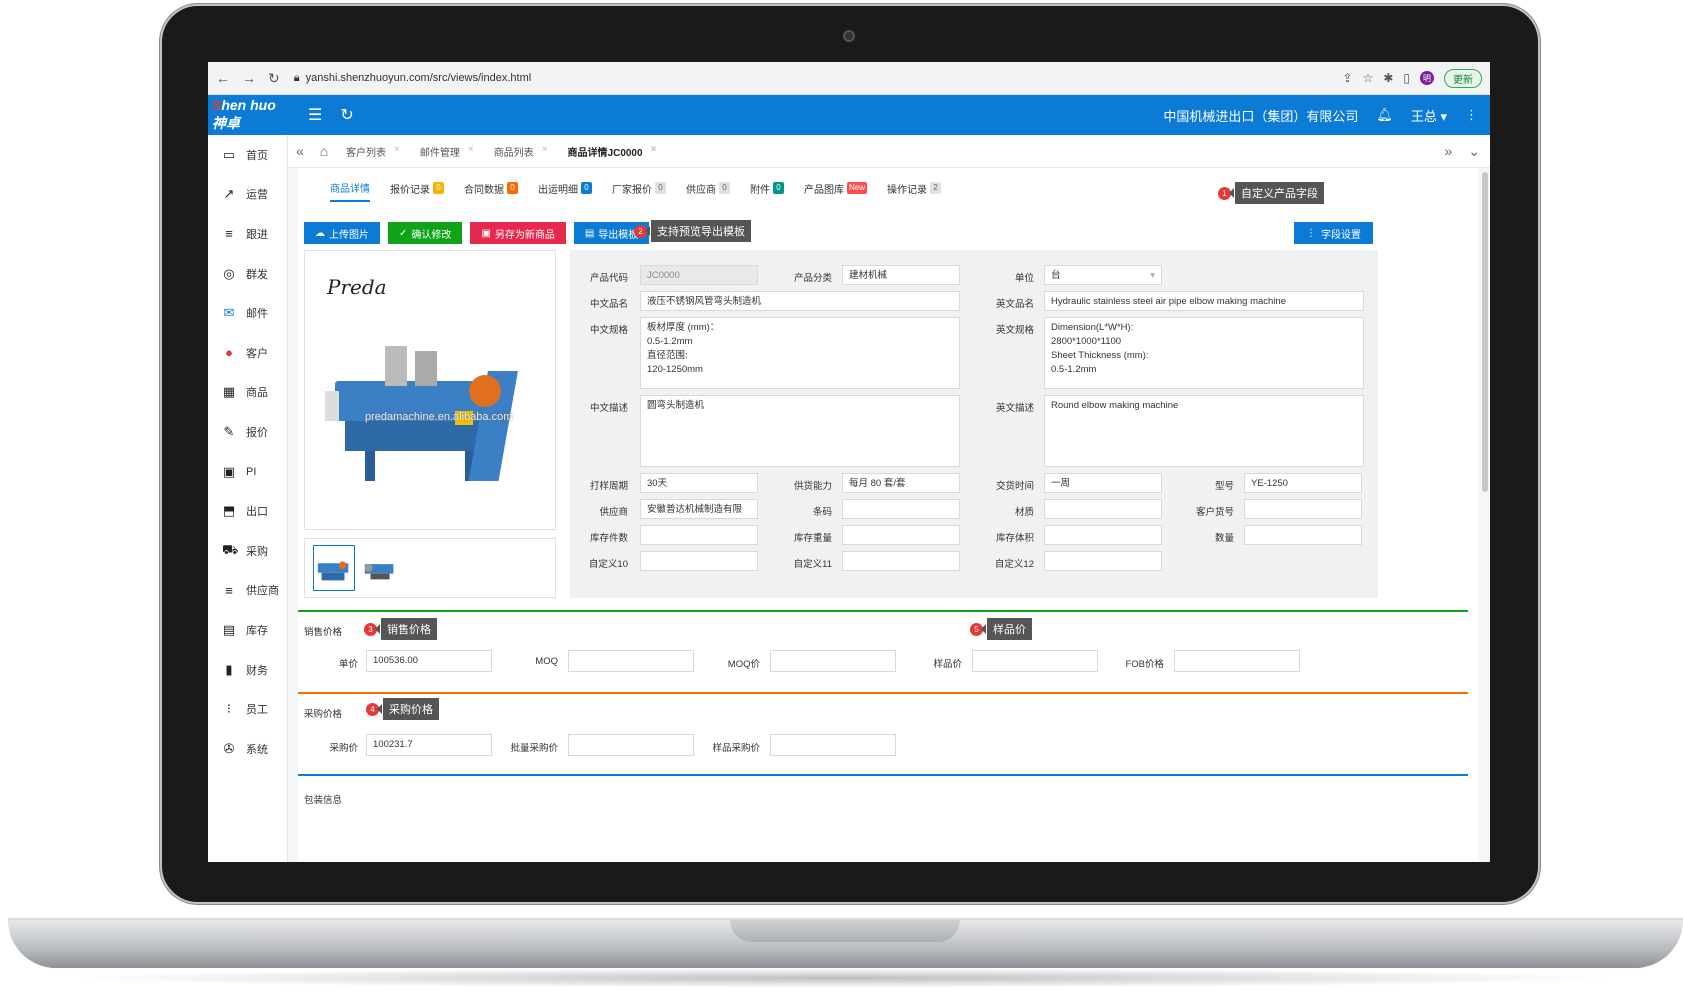 This screenshot has height=1007, width=1683. Describe the element at coordinates (425, 233) in the screenshot. I see `confirm-edit-button: ✓ 确认修改` at that location.